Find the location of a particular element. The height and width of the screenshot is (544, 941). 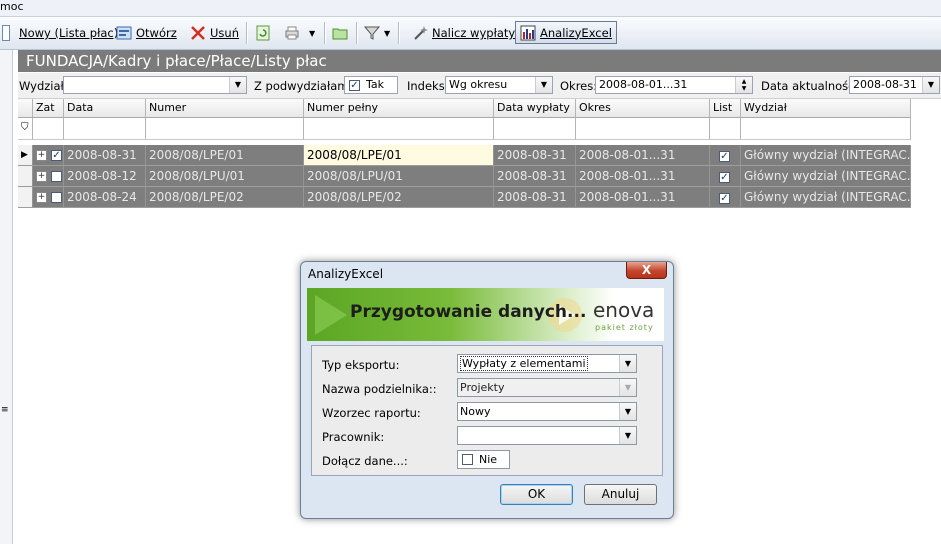

numer-cell: 2008/08/LPE/01 is located at coordinates (225, 155).